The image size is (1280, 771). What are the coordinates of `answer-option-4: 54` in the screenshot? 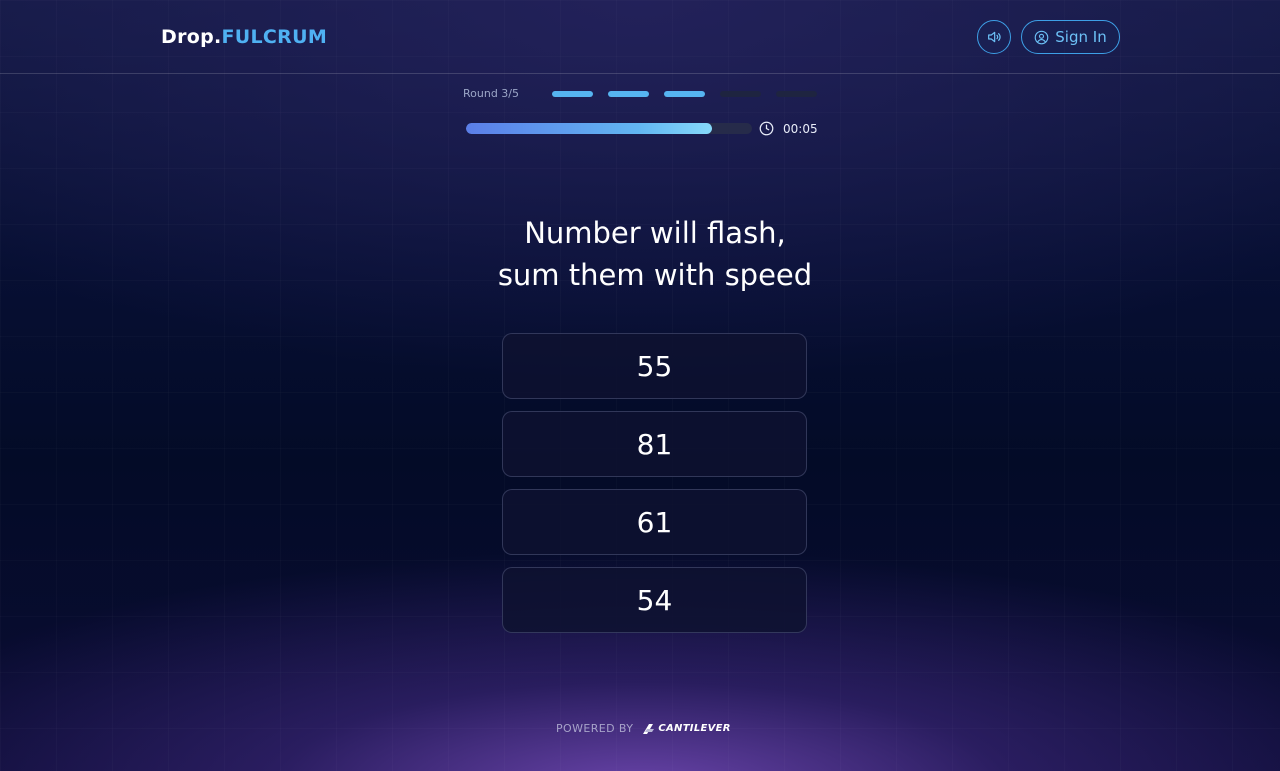 It's located at (654, 600).